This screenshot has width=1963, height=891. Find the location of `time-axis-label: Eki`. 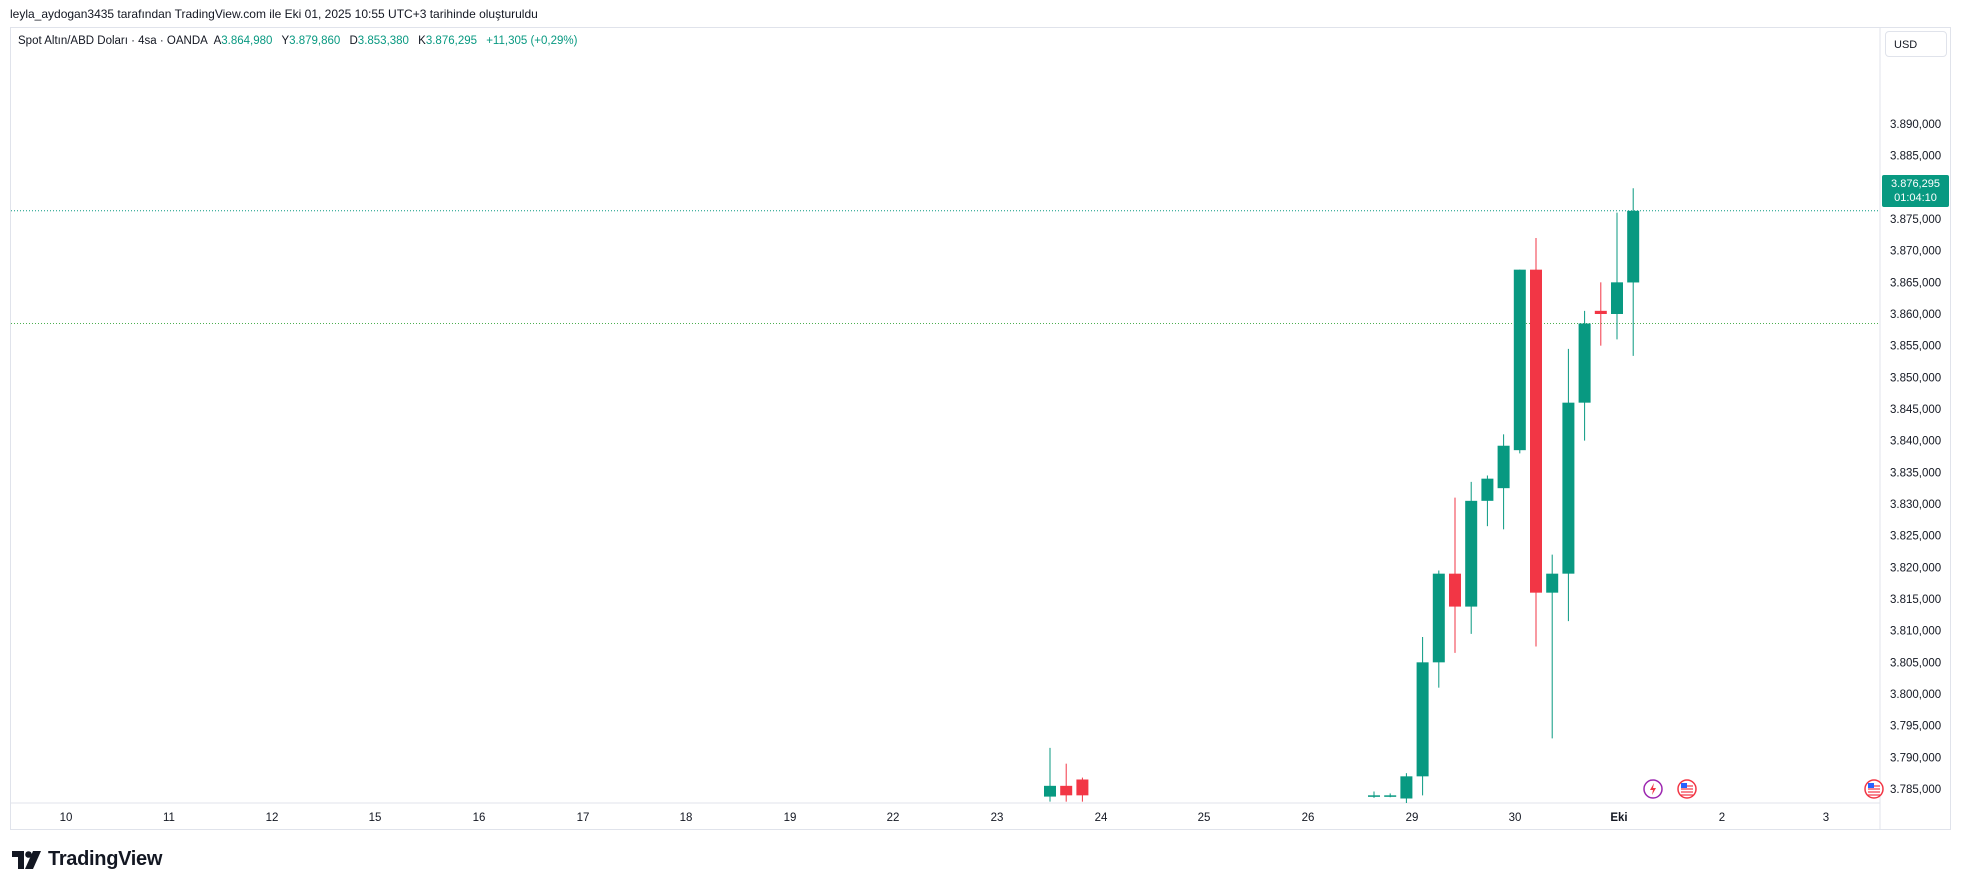

time-axis-label: Eki is located at coordinates (1618, 818).